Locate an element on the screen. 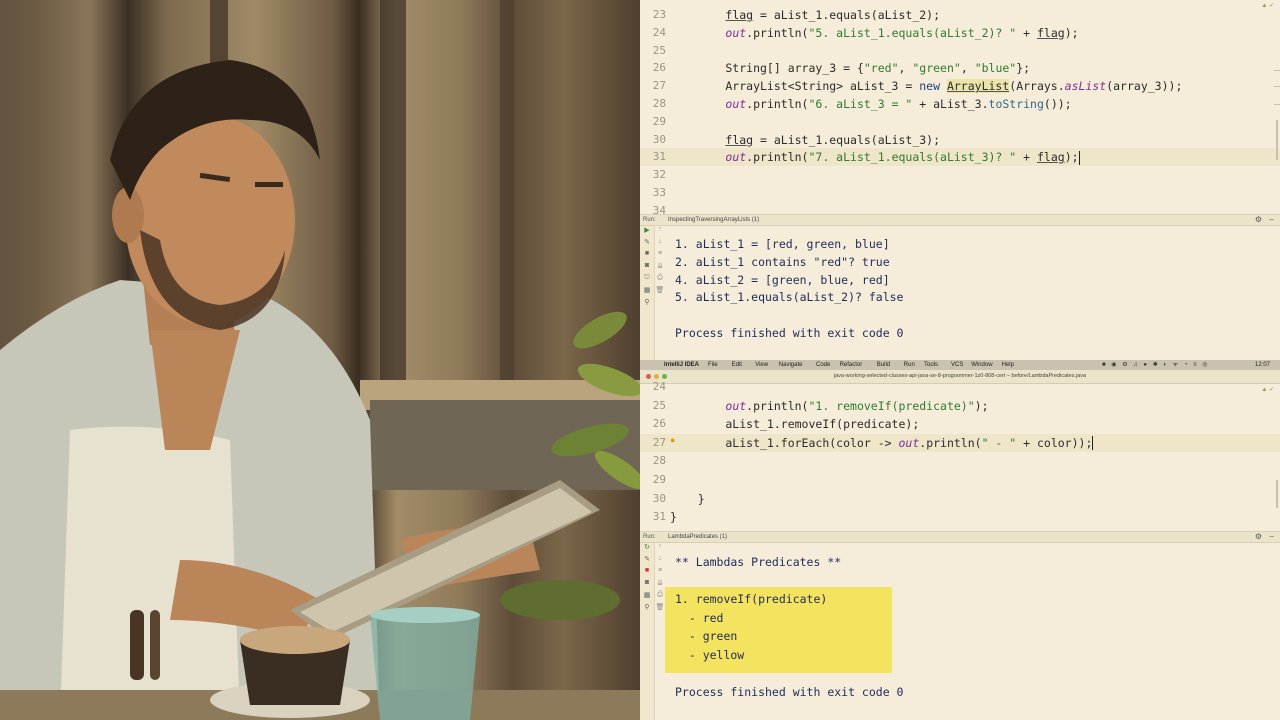 The width and height of the screenshot is (1280, 720). inspection-icon-2: ▲ ✓ is located at coordinates (1267, 389).